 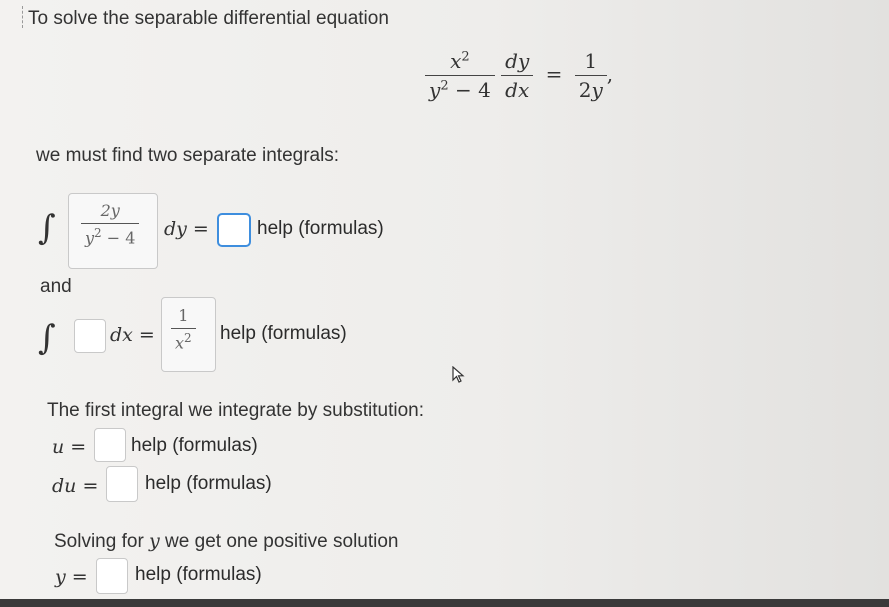 What do you see at coordinates (110, 224) in the screenshot?
I see `integral1-integrand-fraction: 2y y2 − 4` at bounding box center [110, 224].